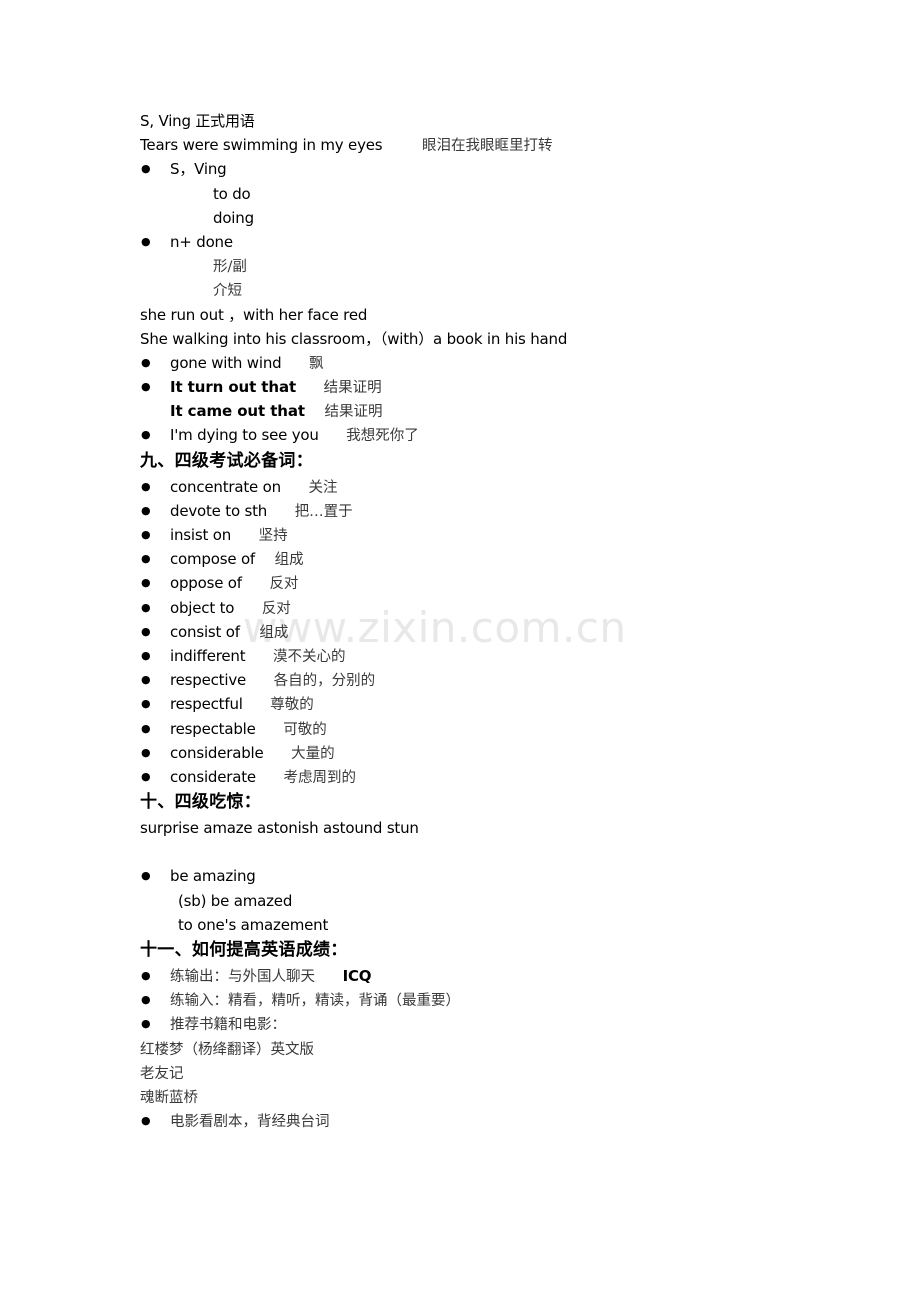 This screenshot has width=920, height=1302. What do you see at coordinates (201, 241) in the screenshot?
I see `bullet-label: n+ done` at bounding box center [201, 241].